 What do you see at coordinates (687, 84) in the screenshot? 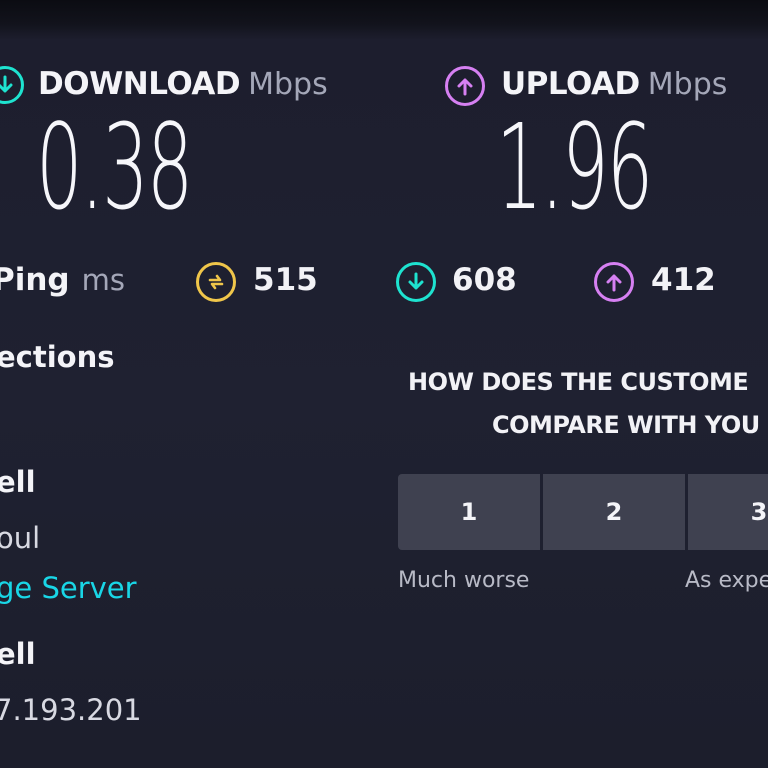
I see `upload-unit: Mbps` at bounding box center [687, 84].